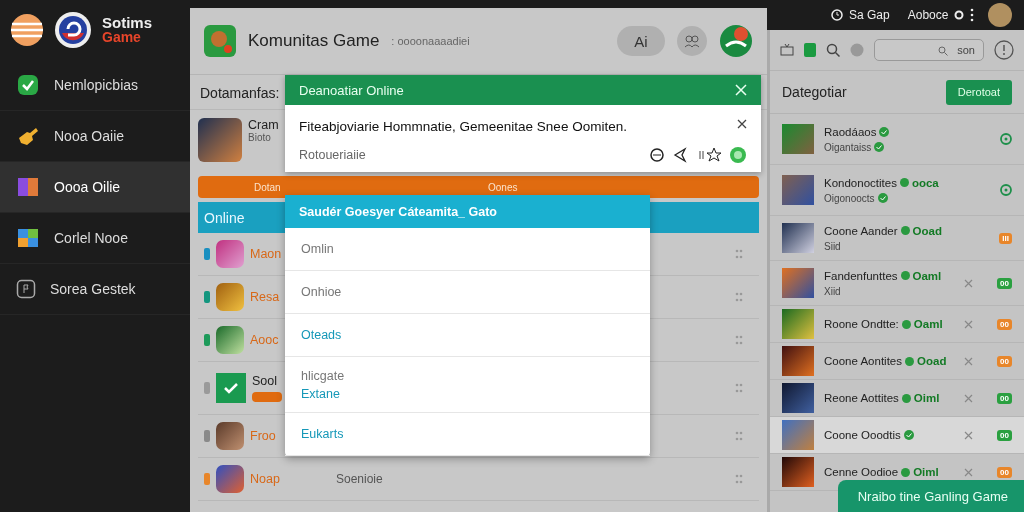 The width and height of the screenshot is (1024, 512). What do you see at coordinates (897, 283) in the screenshot?
I see `game-list-item: Fandenfunttes Oaml Xiid 00` at bounding box center [897, 283].